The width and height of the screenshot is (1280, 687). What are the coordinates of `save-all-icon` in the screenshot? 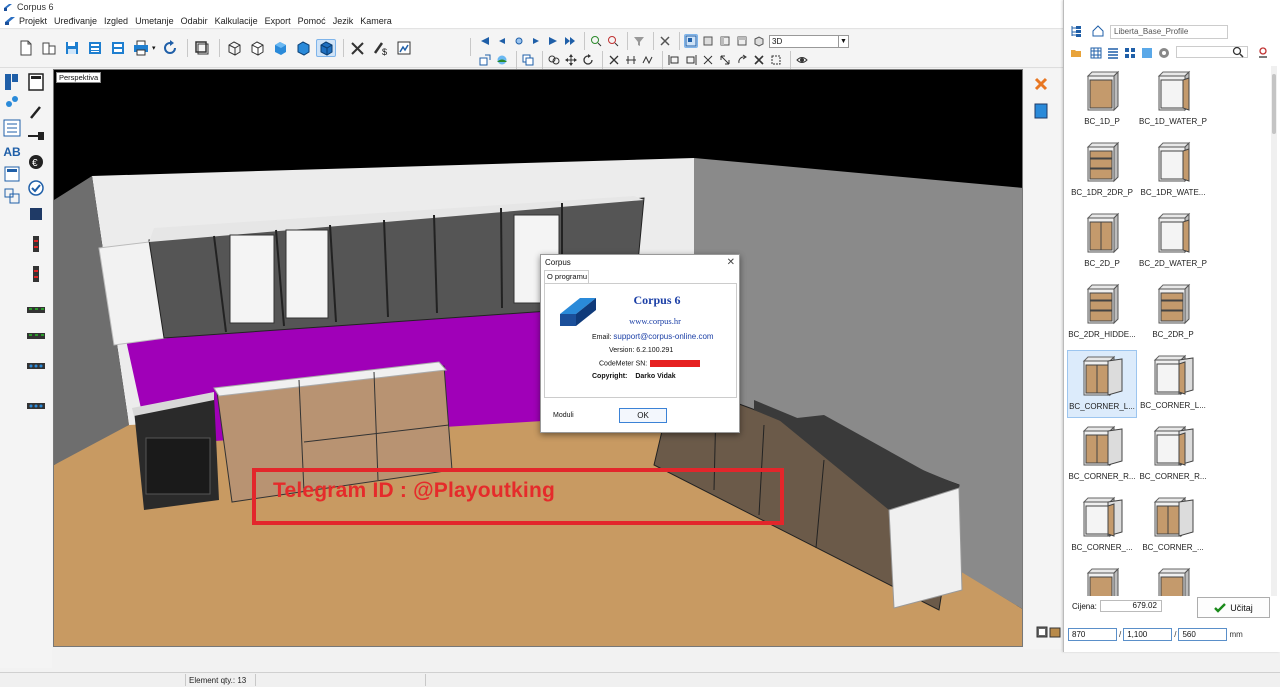 It's located at (118, 48).